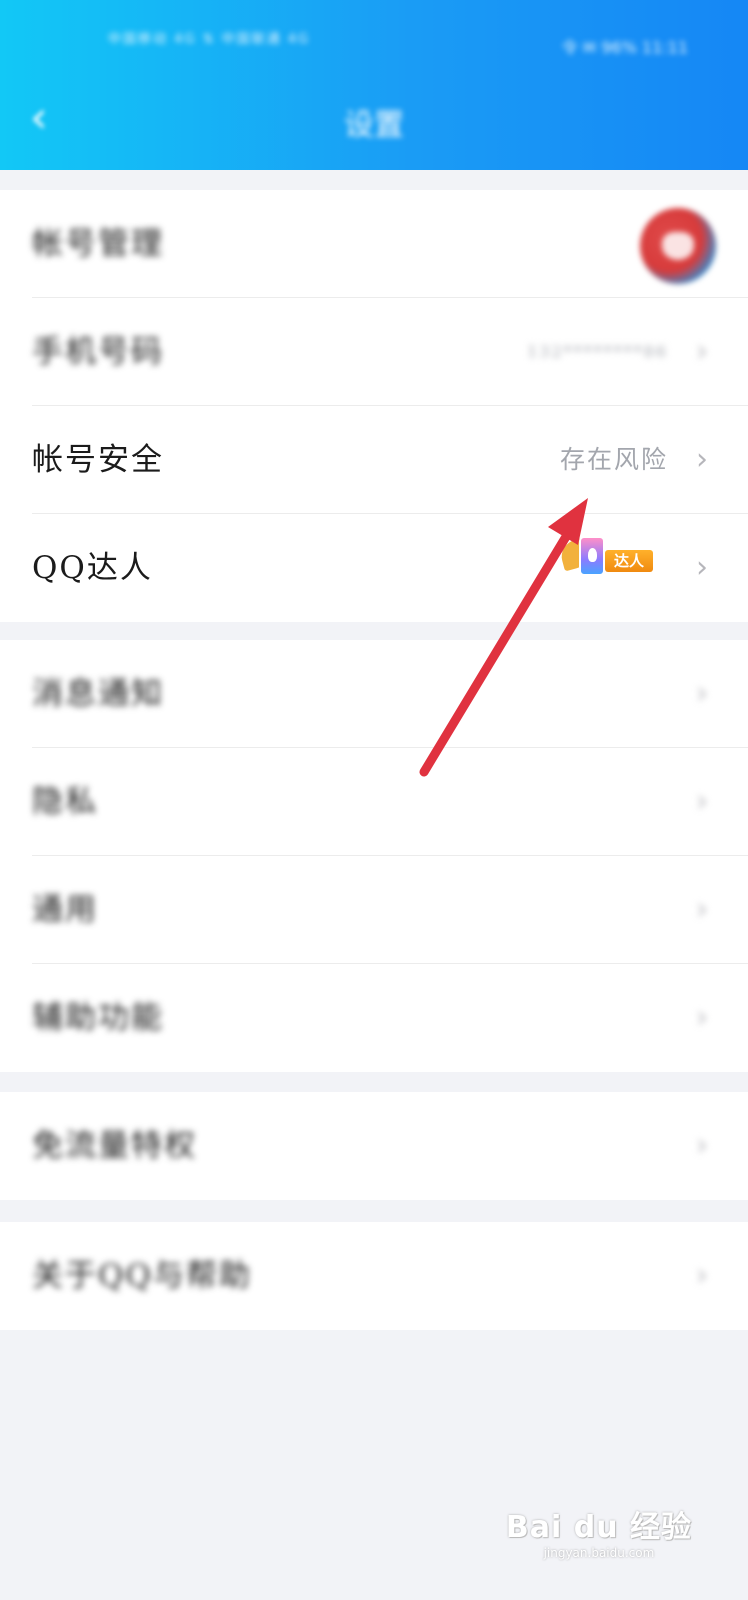 This screenshot has height=1600, width=748. What do you see at coordinates (114, 1146) in the screenshot?
I see `free-traffic-label: 免流量特权` at bounding box center [114, 1146].